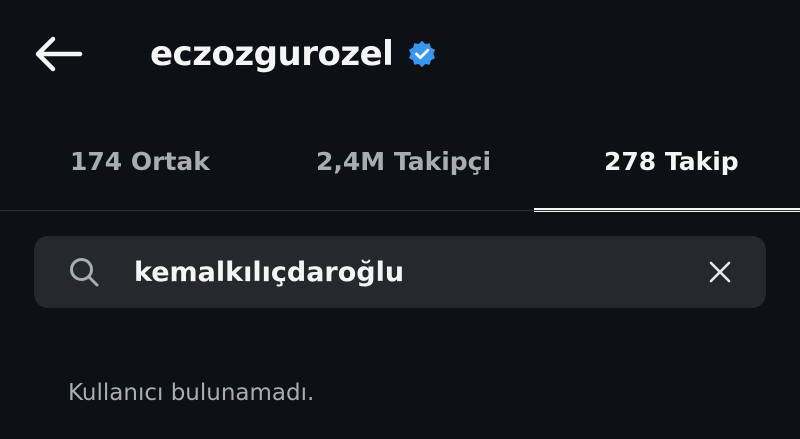 The width and height of the screenshot is (800, 439). What do you see at coordinates (272, 54) in the screenshot?
I see `username-title: eczozgurozel` at bounding box center [272, 54].